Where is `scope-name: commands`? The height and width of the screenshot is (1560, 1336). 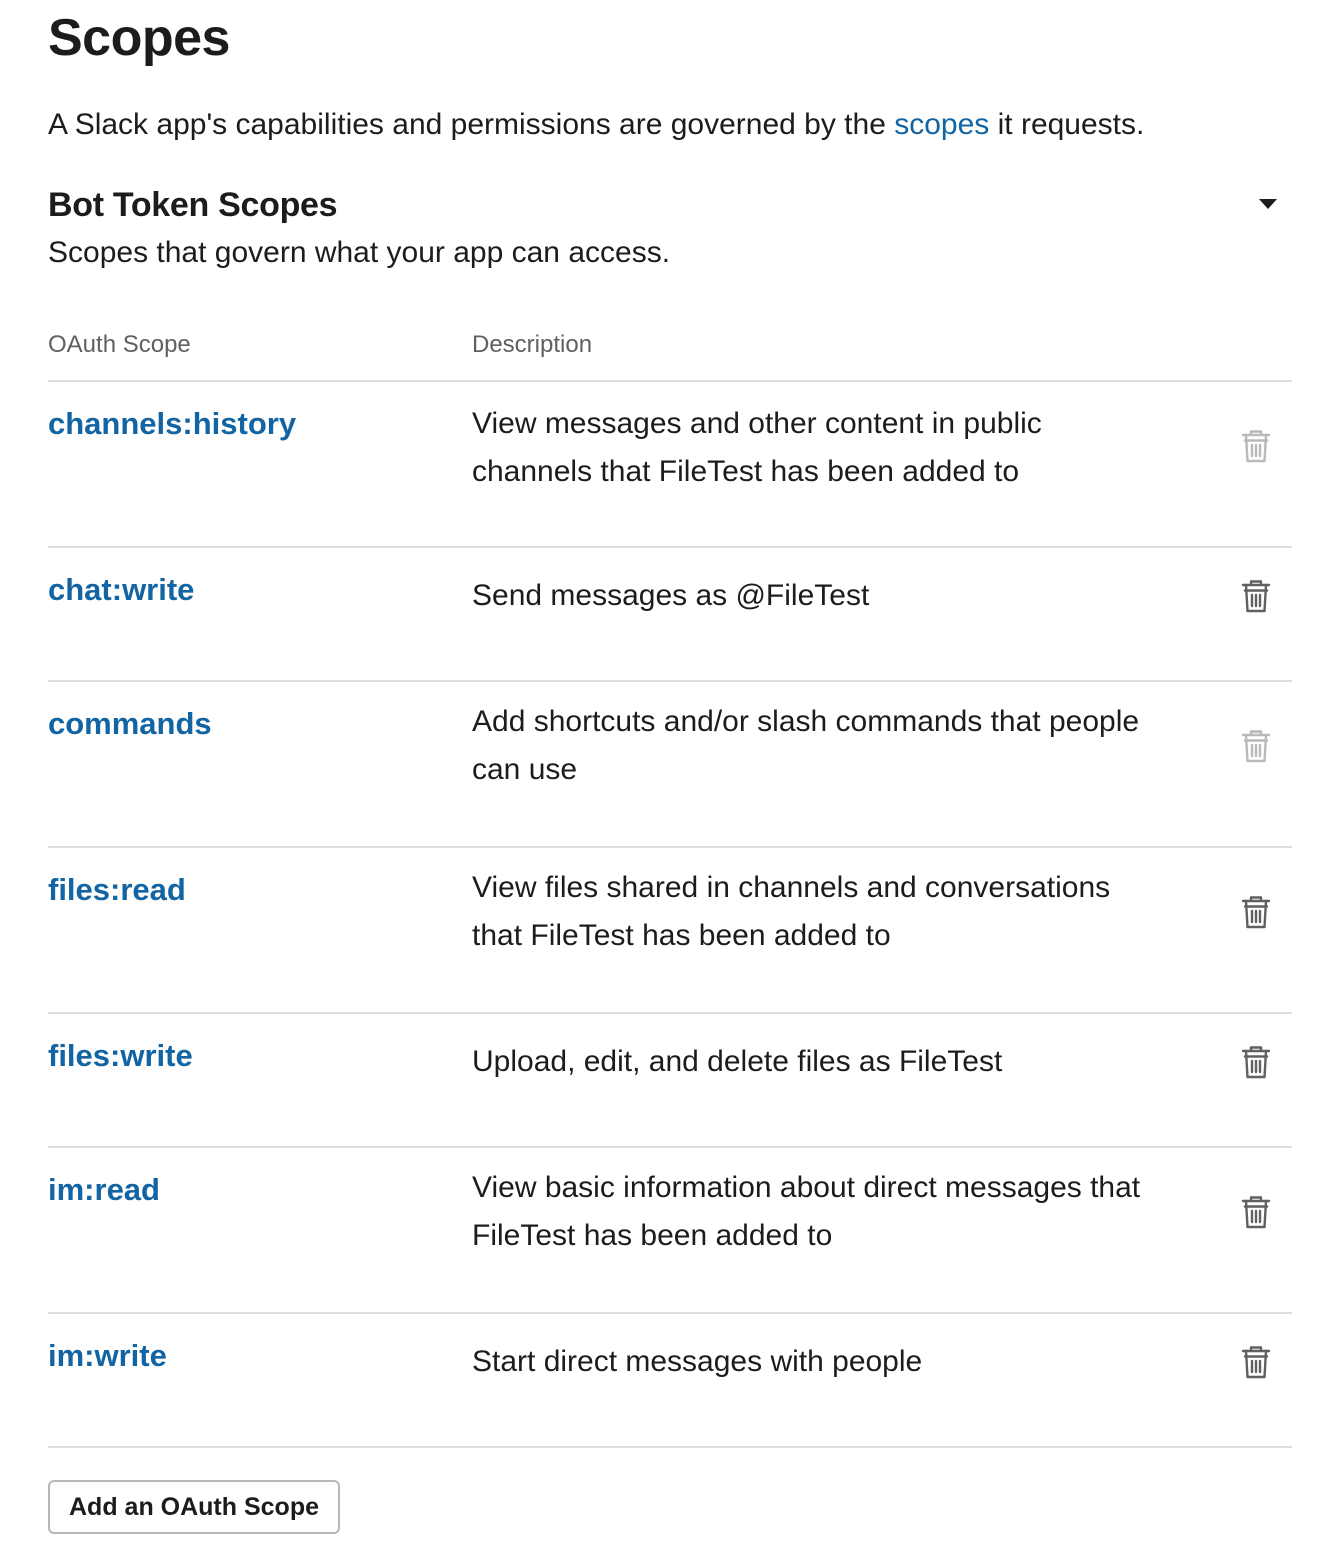 scope-name: commands is located at coordinates (130, 724).